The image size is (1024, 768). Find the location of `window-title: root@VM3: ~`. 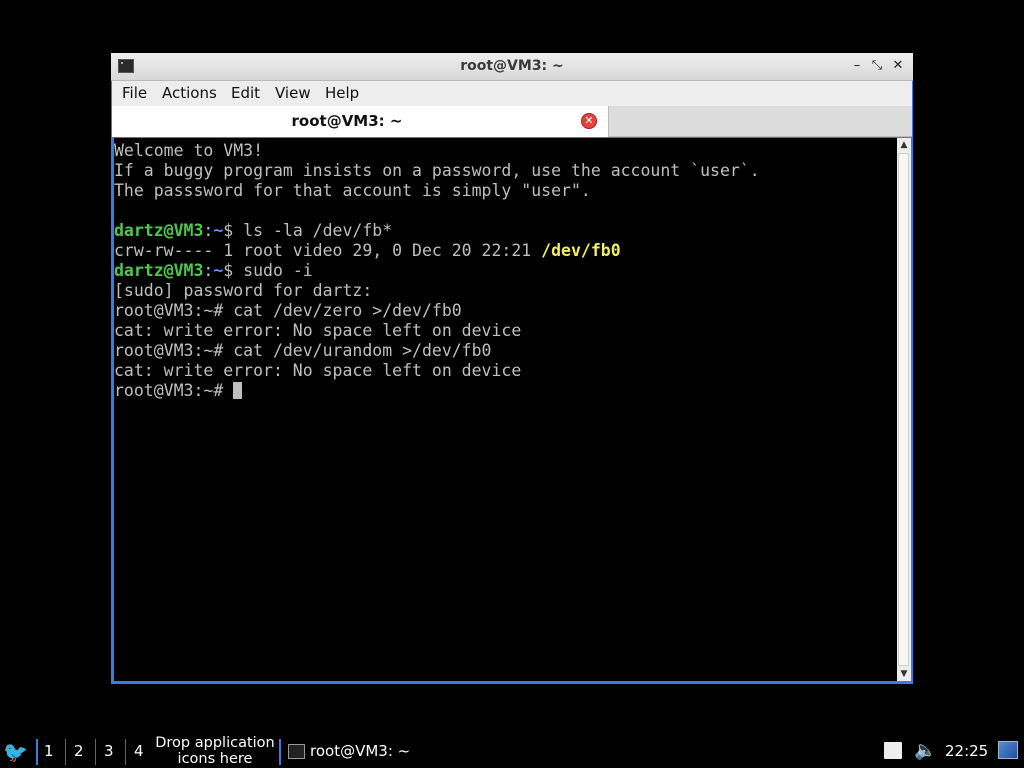

window-title: root@VM3: ~ is located at coordinates (512, 66).